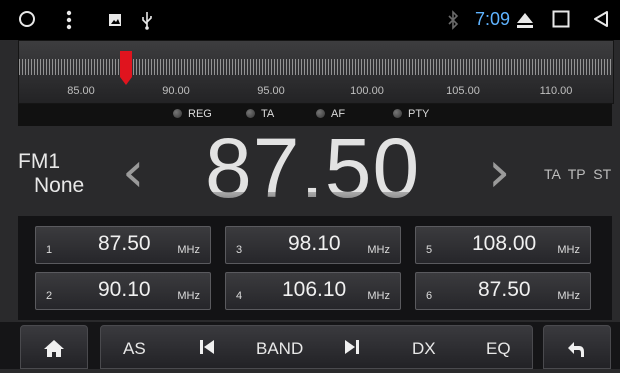 The width and height of the screenshot is (620, 373). I want to click on home-button, so click(54, 347).